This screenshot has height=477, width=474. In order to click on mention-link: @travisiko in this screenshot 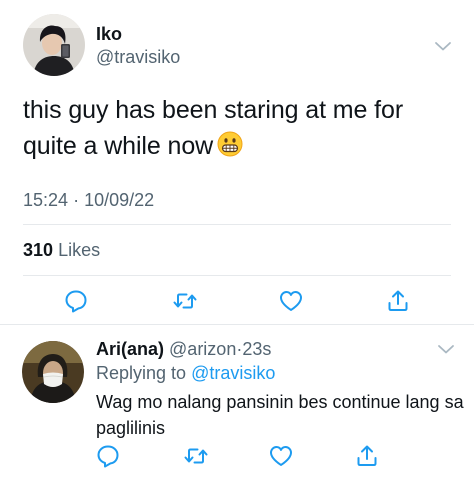, I will do `click(233, 373)`.